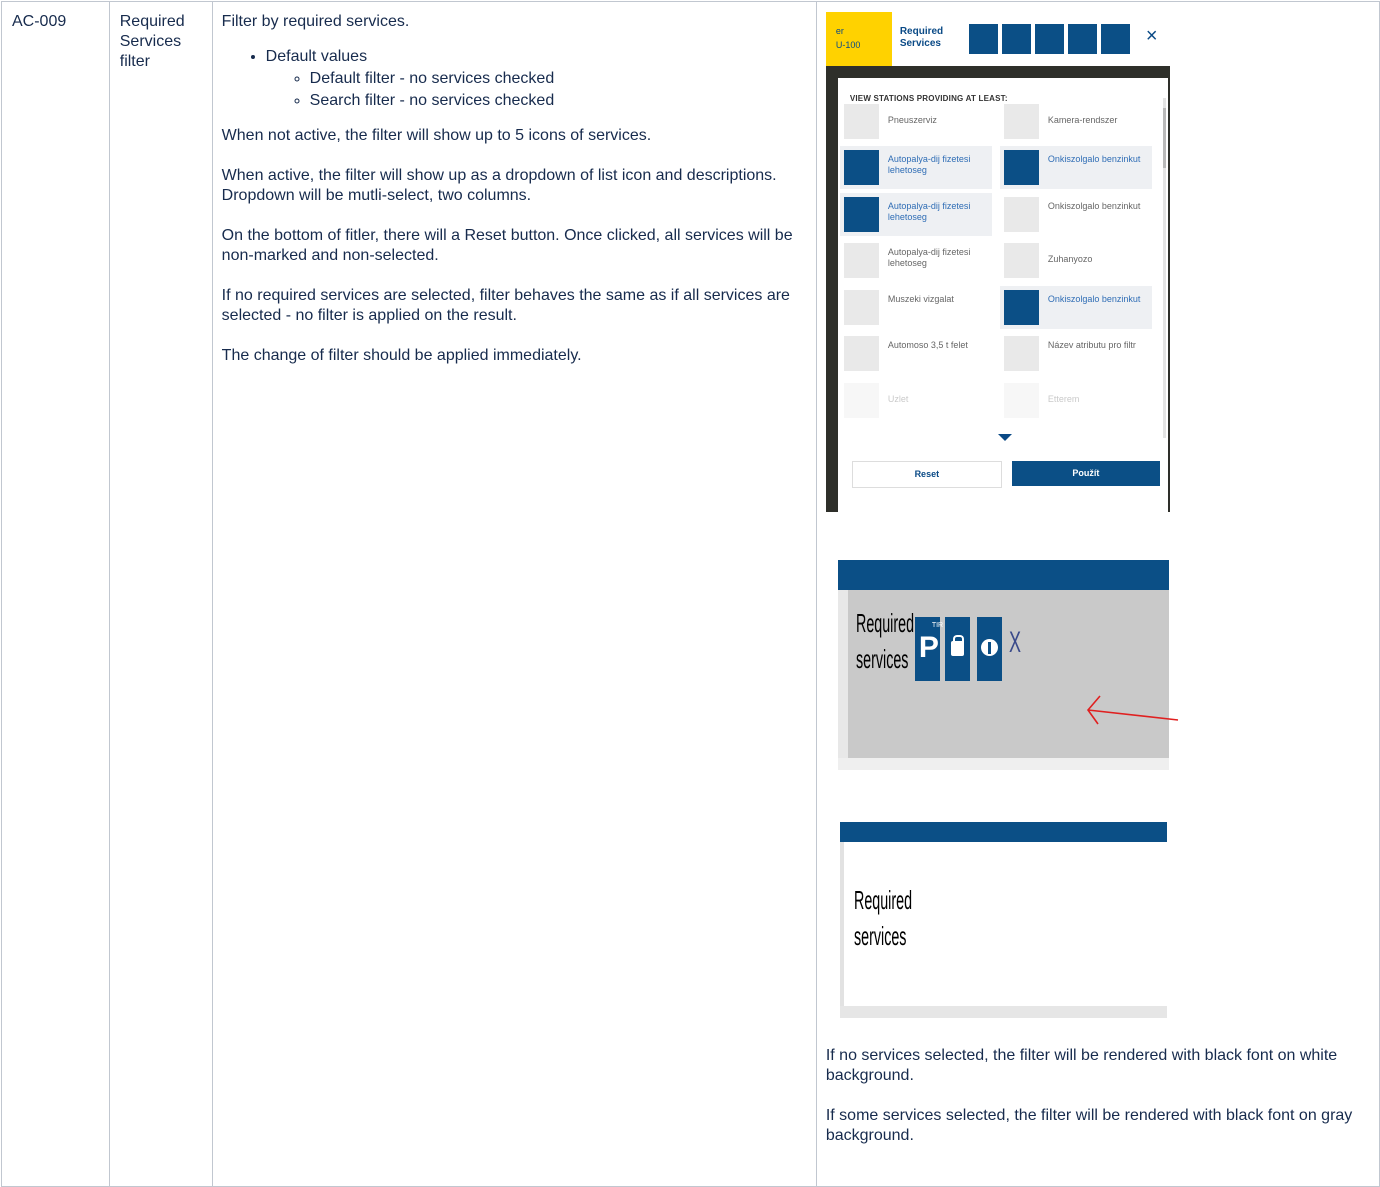 This screenshot has width=1380, height=1187. What do you see at coordinates (957, 649) in the screenshot?
I see `shop-bag-icon` at bounding box center [957, 649].